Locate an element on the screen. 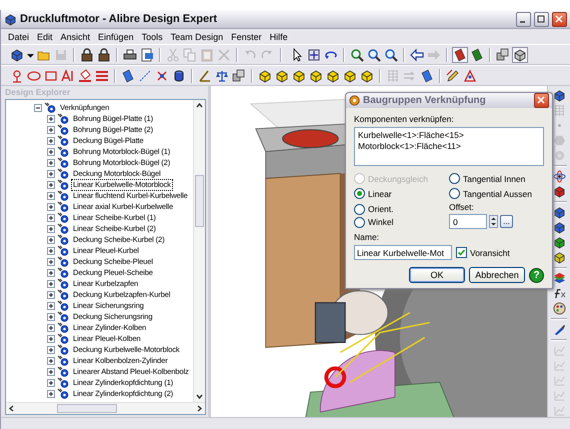 This screenshot has height=429, width=570. list-item: Kurbelwelle<1>:Fläche<15> is located at coordinates (449, 135).